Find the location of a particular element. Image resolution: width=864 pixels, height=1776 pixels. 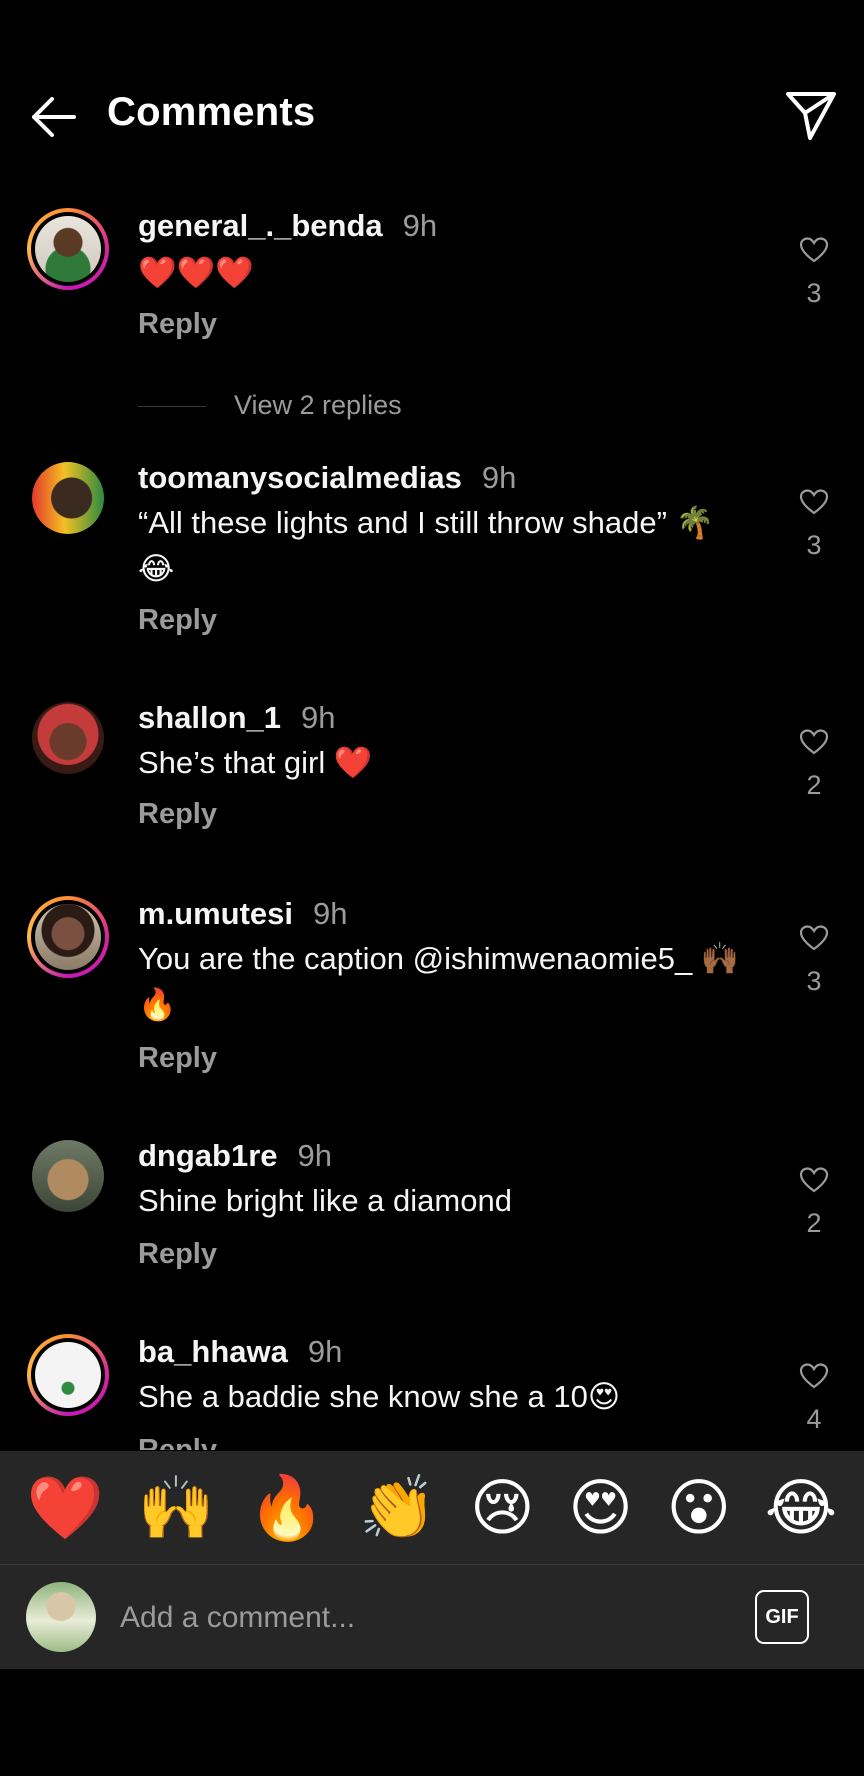

emoji-reaction-bar: ❤️ 🙌 🔥 👏 😢 😍 😮 😂 is located at coordinates (432, 1508).